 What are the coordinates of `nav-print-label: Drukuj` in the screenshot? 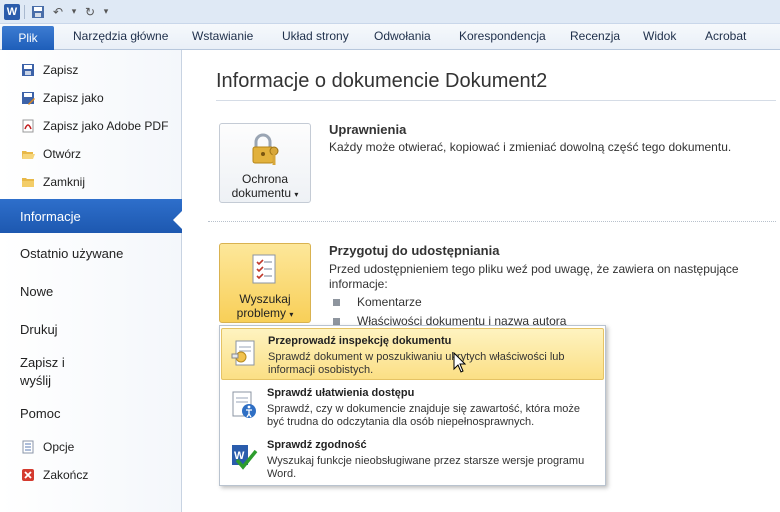 It's located at (39, 329).